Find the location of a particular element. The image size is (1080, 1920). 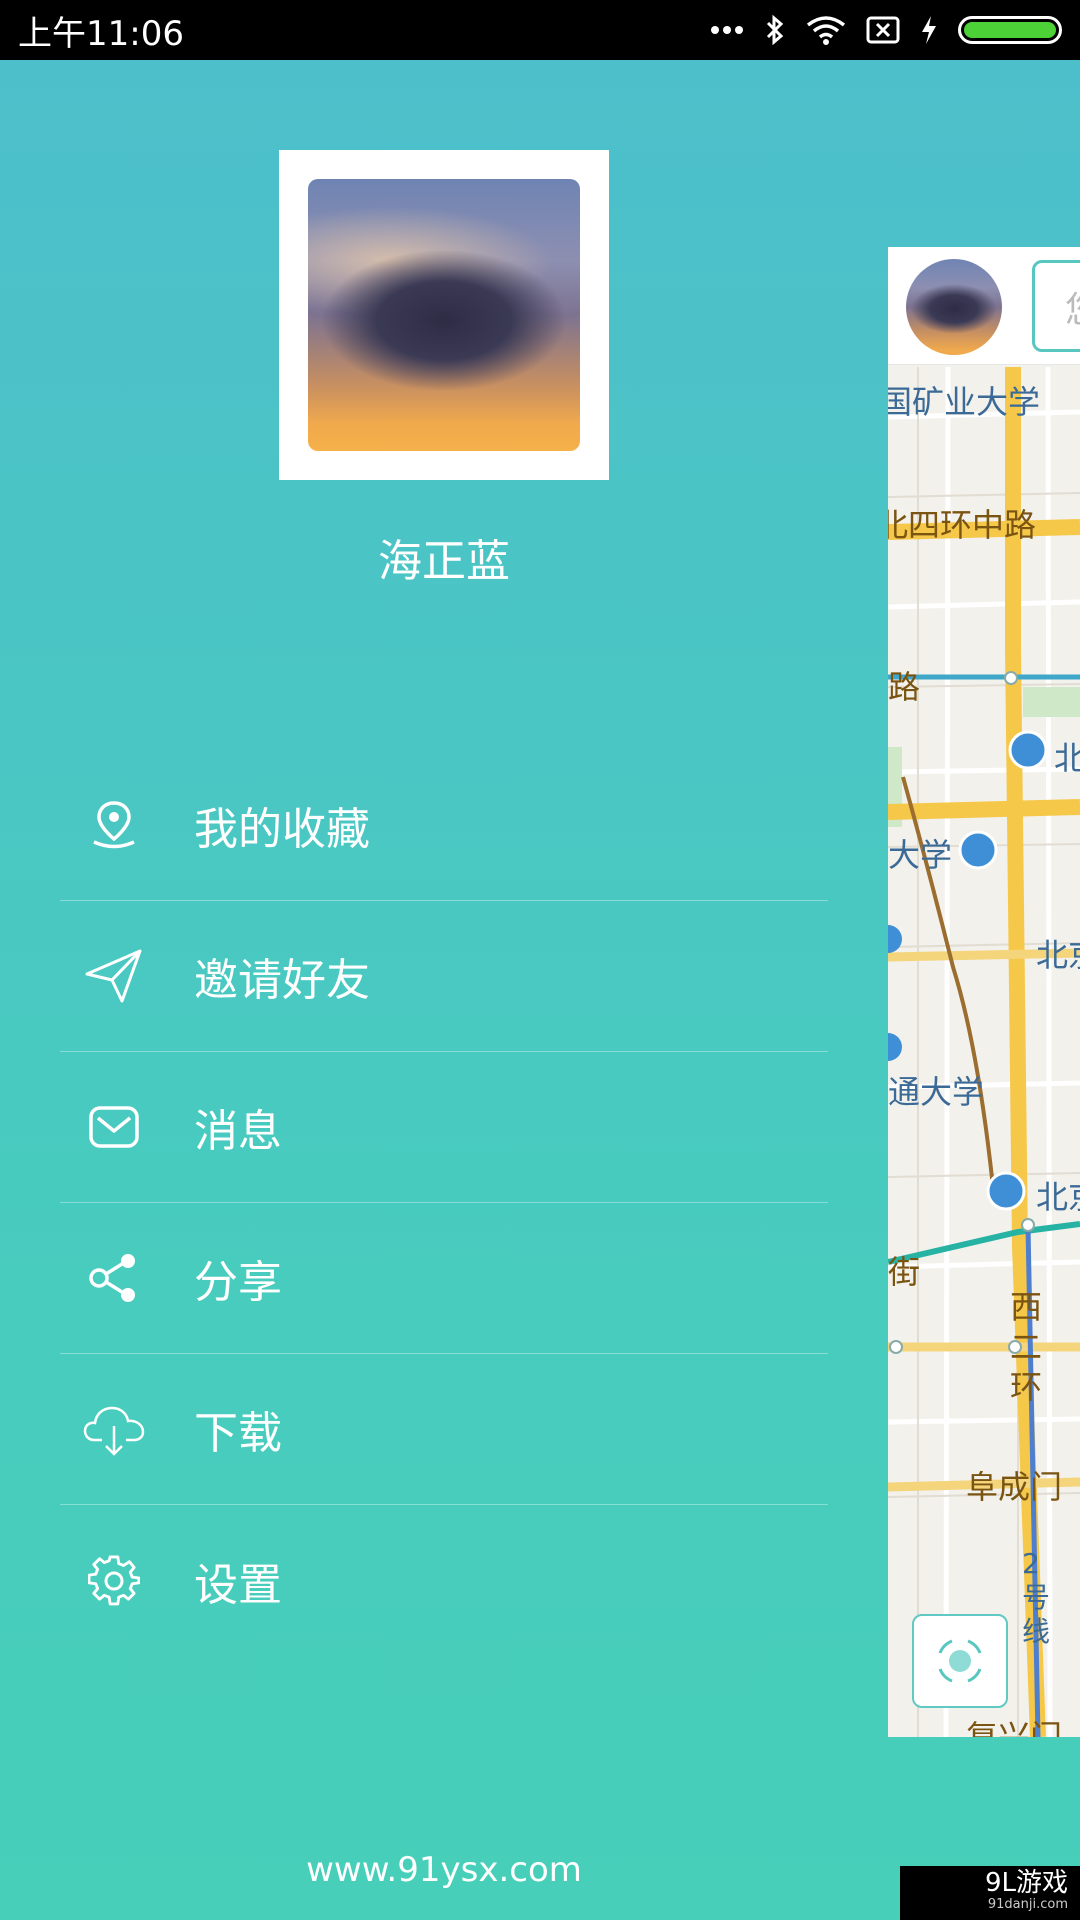

map-label: 北 is located at coordinates (1067, 758).